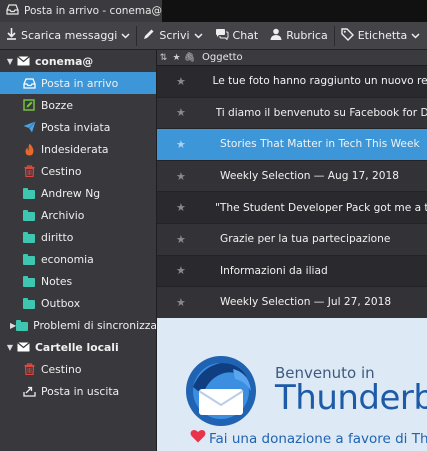  I want to click on folder-junk: Indesiderata, so click(78, 149).